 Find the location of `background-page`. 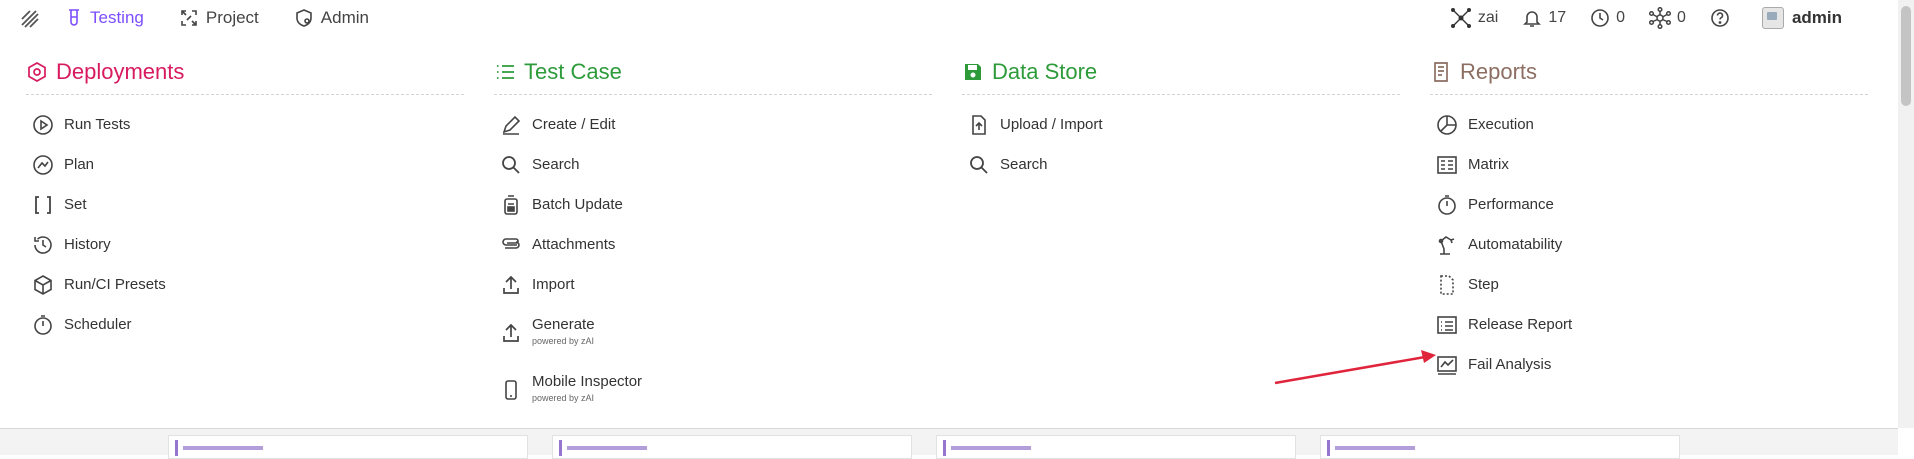

background-page is located at coordinates (949, 443).